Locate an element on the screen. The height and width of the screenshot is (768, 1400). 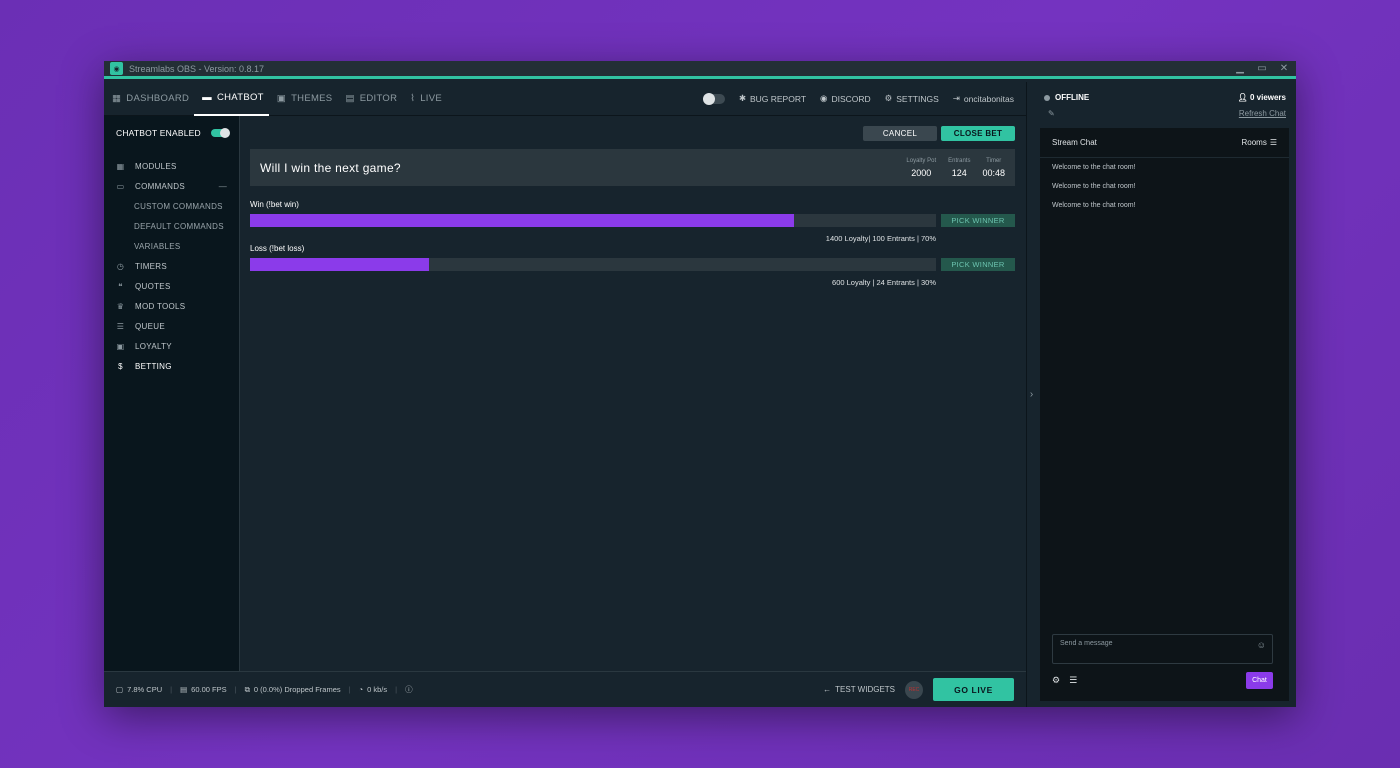
settings-label: SETTINGS is located at coordinates (917, 98).